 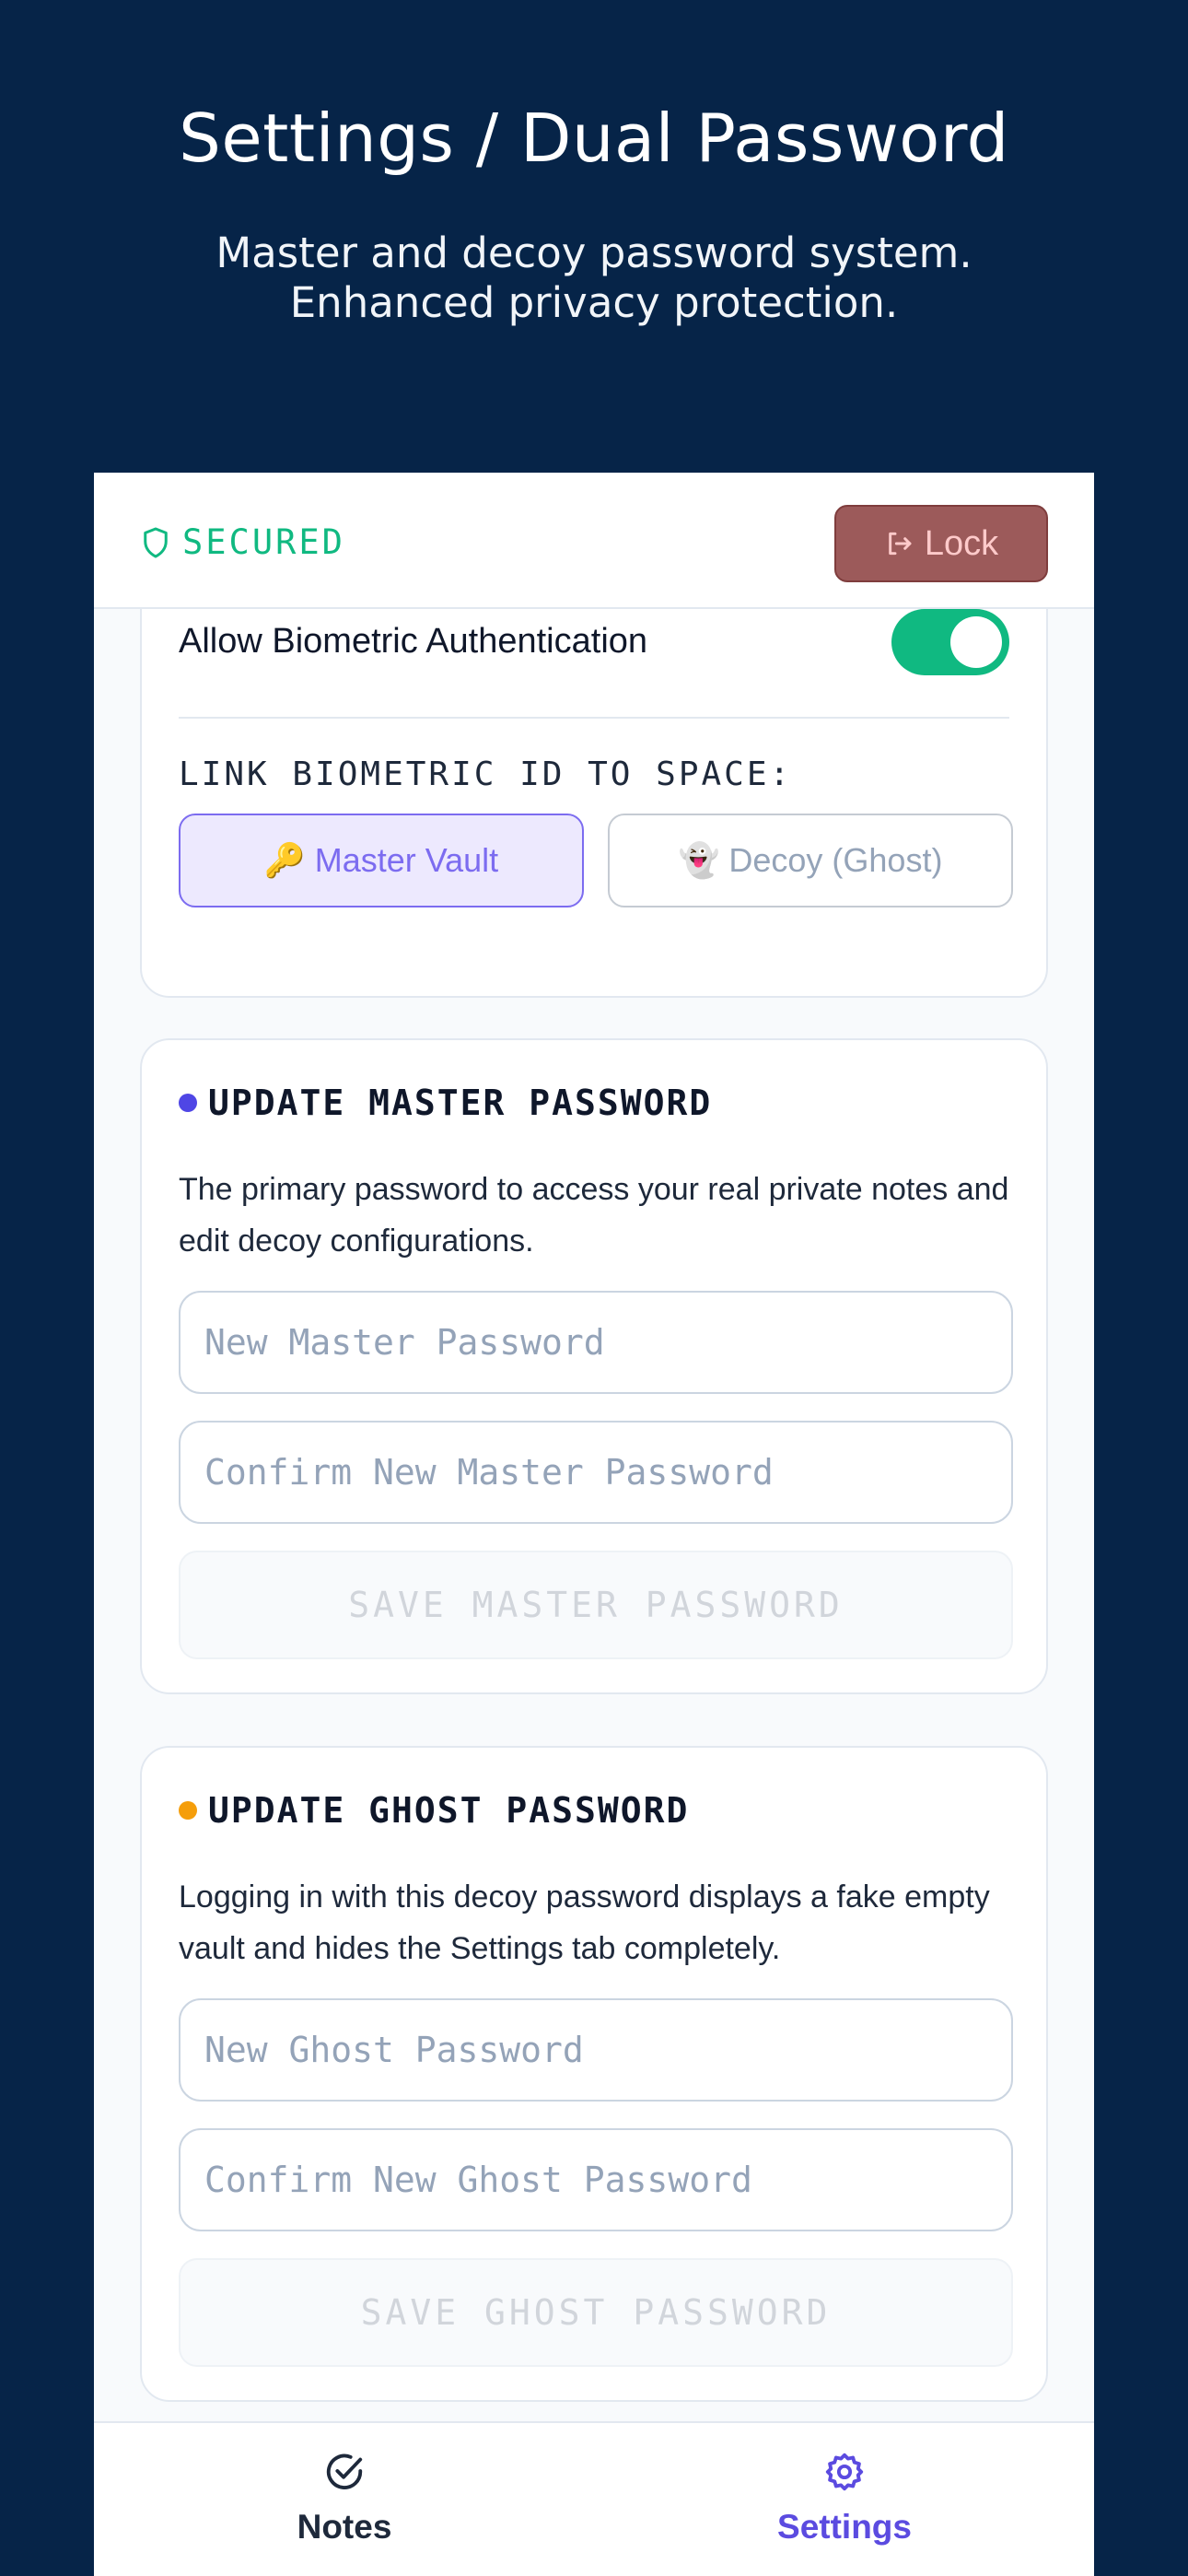 I want to click on nav-notes: Notes, so click(x=344, y=2499).